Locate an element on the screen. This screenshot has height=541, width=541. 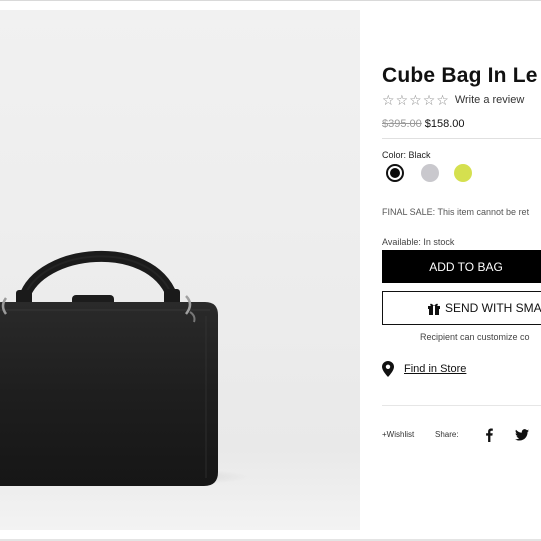
price: $395.00 $158.00 is located at coordinates (423, 124).